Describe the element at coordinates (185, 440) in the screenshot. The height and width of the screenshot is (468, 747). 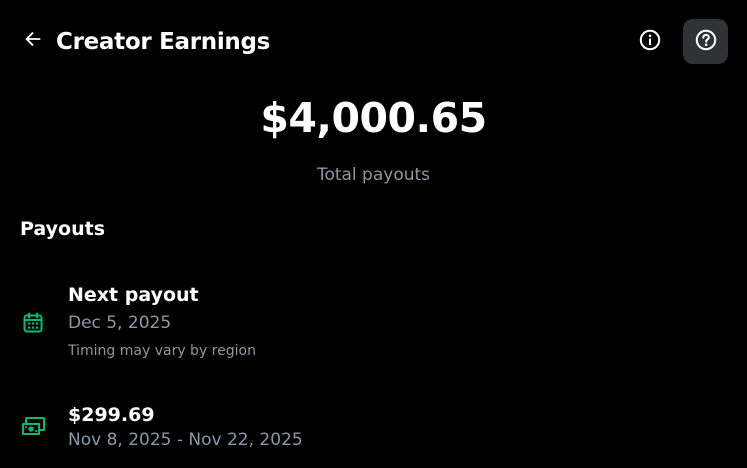
I see `payout-period: Nov 8, 2025 - Nov 22, 2025` at that location.